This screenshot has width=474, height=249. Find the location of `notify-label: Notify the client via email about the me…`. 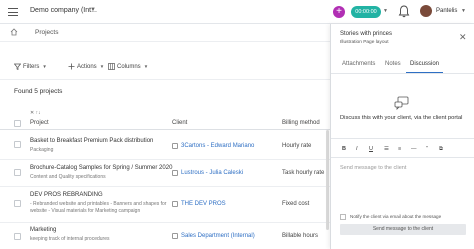

notify-label: Notify the client via email about the me… is located at coordinates (396, 216).